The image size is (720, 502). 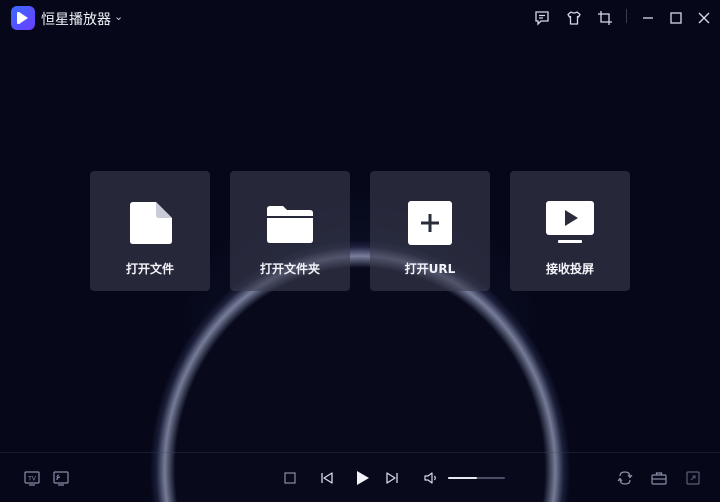 I want to click on receive-cast-button: 接收投屏, so click(x=570, y=231).